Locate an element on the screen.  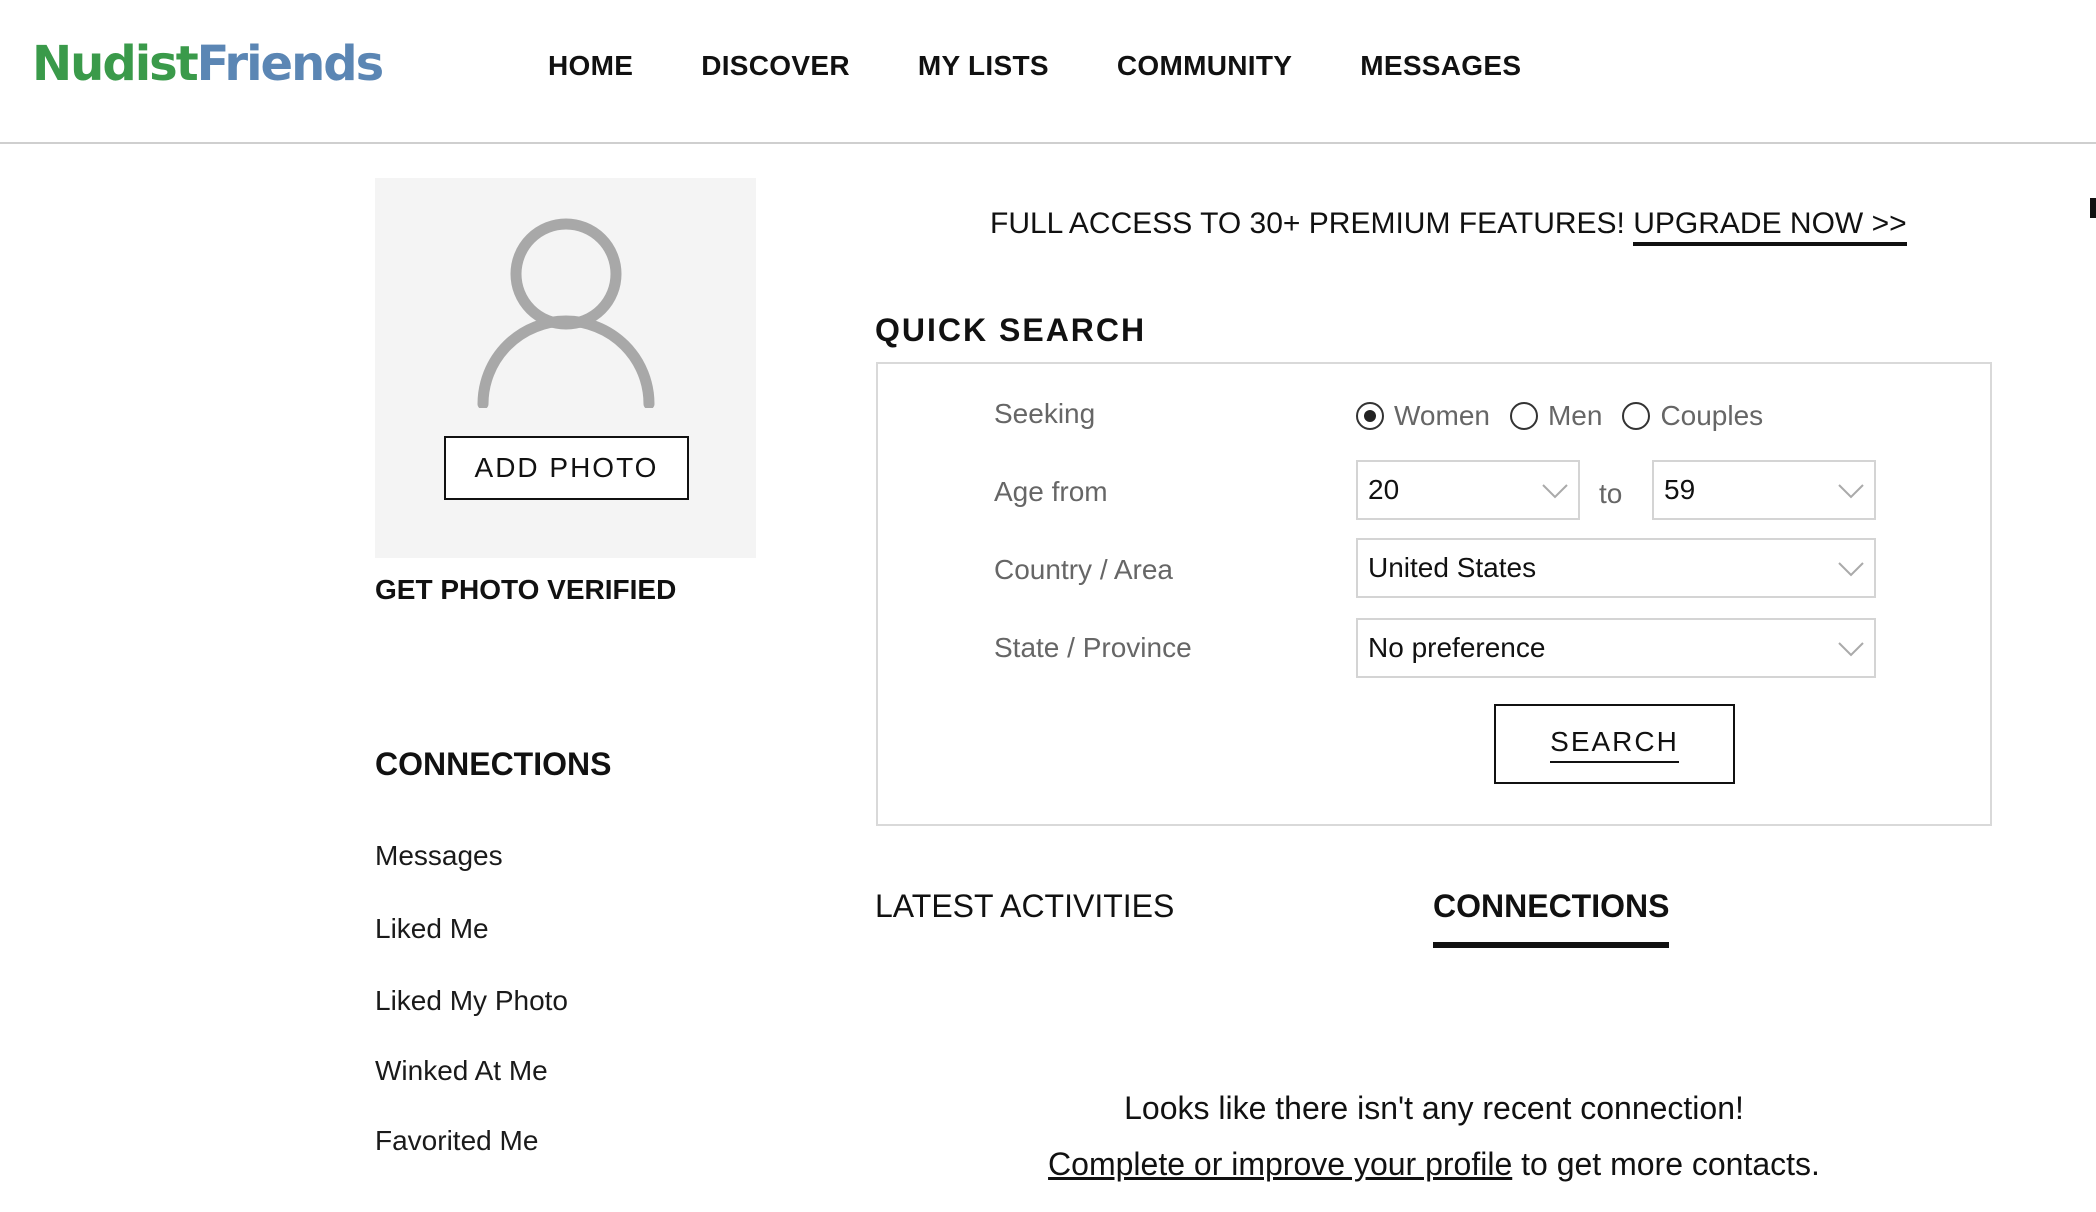
connections-heading: CONNECTIONS is located at coordinates (493, 764).